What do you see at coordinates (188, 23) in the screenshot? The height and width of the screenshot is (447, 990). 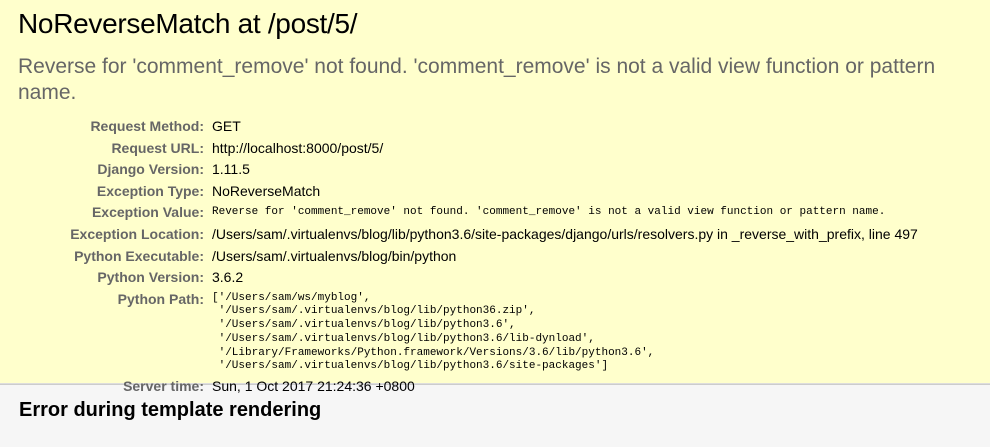 I see `page-title: NoReverseMatch at /post/5/` at bounding box center [188, 23].